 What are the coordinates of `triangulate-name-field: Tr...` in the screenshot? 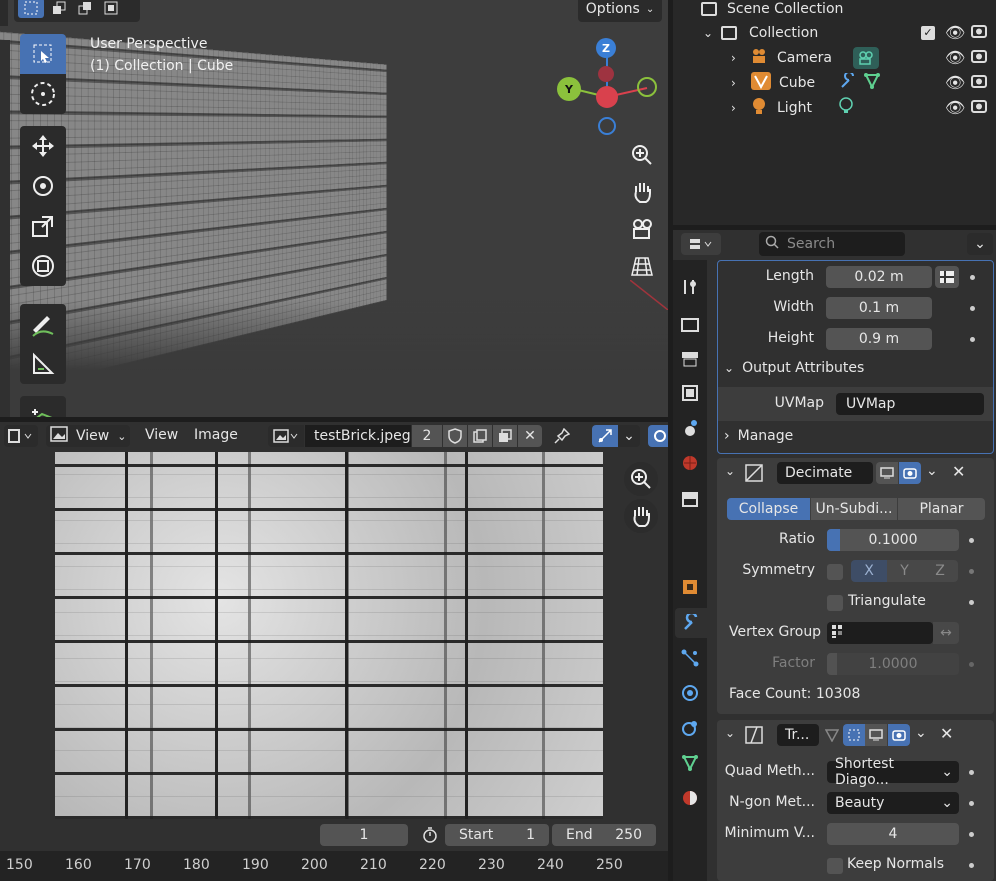 It's located at (798, 735).